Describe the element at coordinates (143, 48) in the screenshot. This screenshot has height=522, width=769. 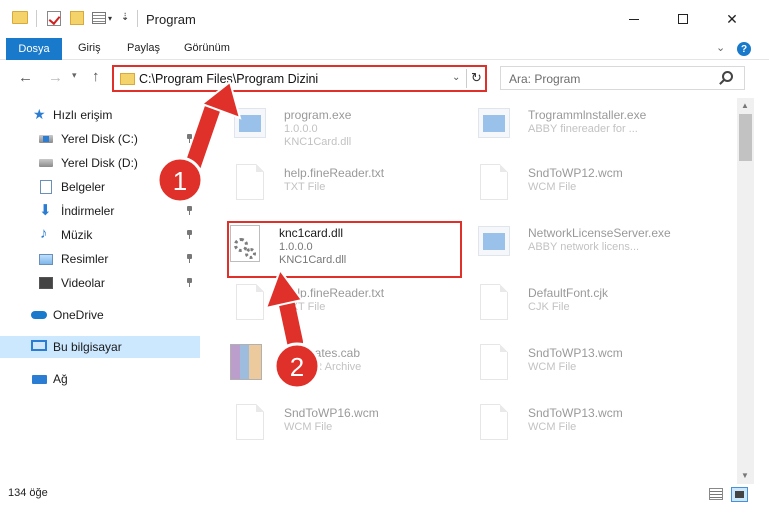
I see `tab-paylas: Paylaş` at that location.